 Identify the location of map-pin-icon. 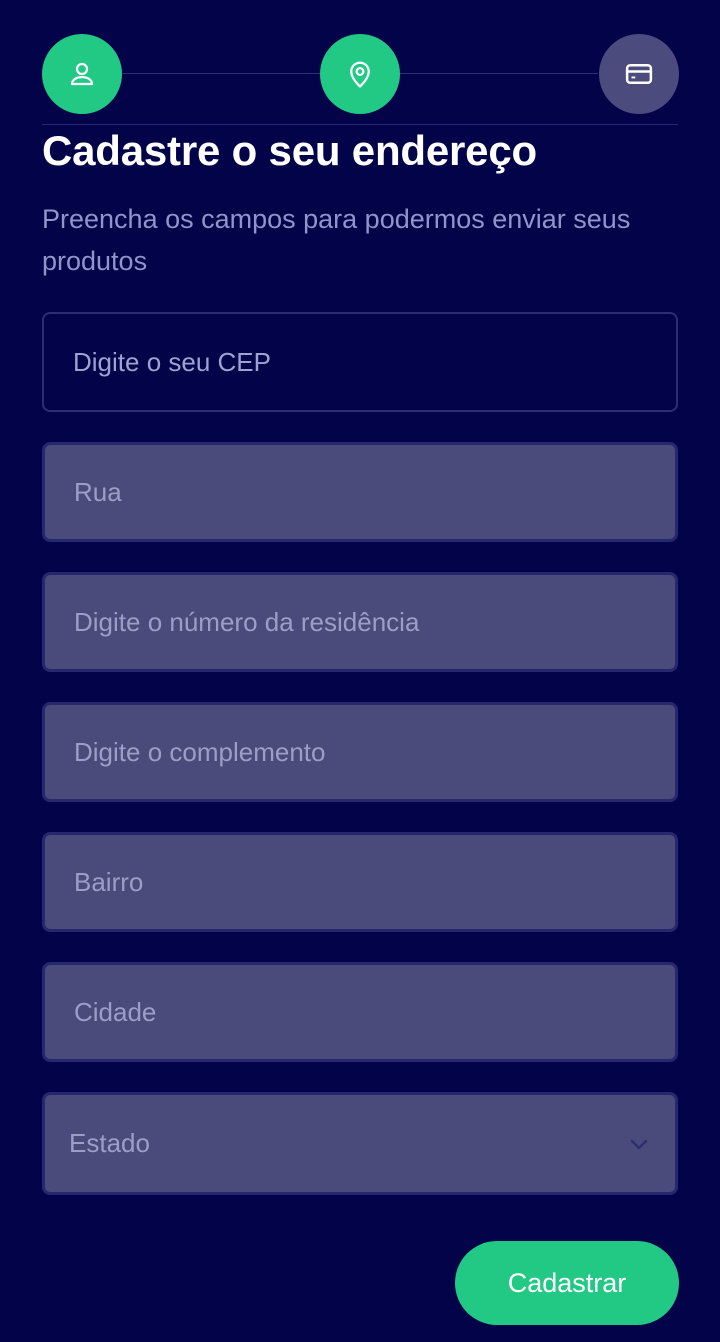
(360, 74).